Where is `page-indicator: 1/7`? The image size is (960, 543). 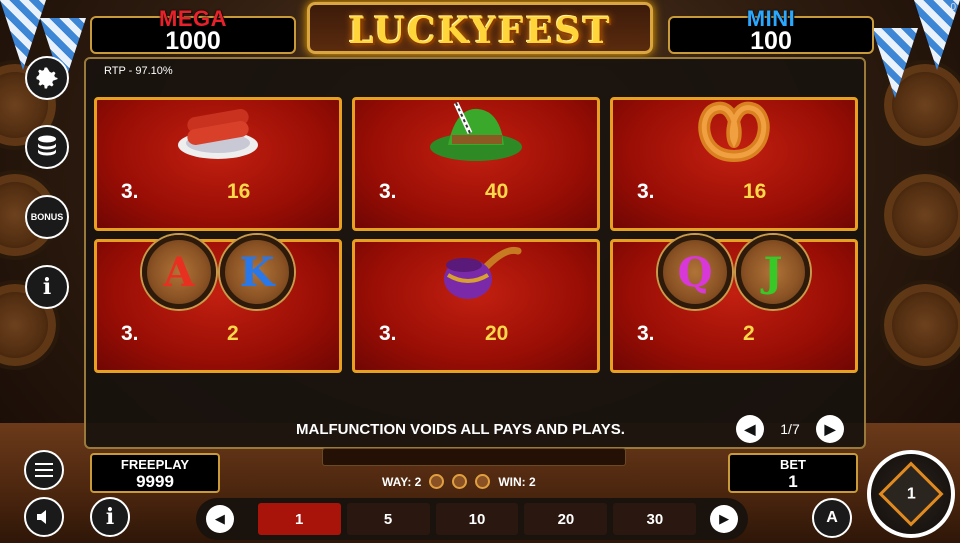 page-indicator: 1/7 is located at coordinates (790, 429).